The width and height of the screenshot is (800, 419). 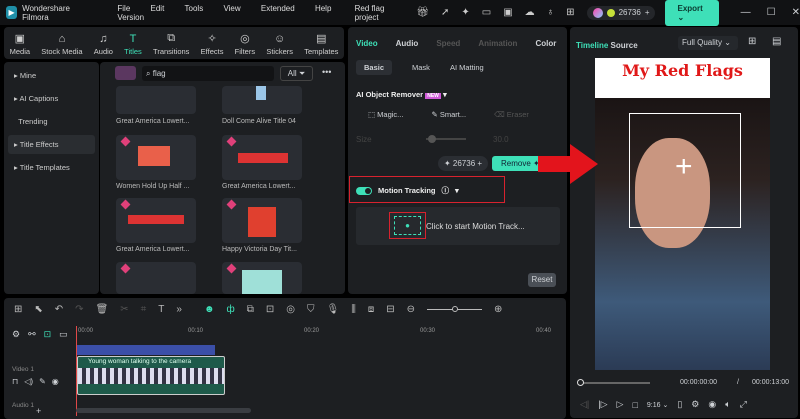 I want to click on menu-view: View, so click(x=231, y=8).